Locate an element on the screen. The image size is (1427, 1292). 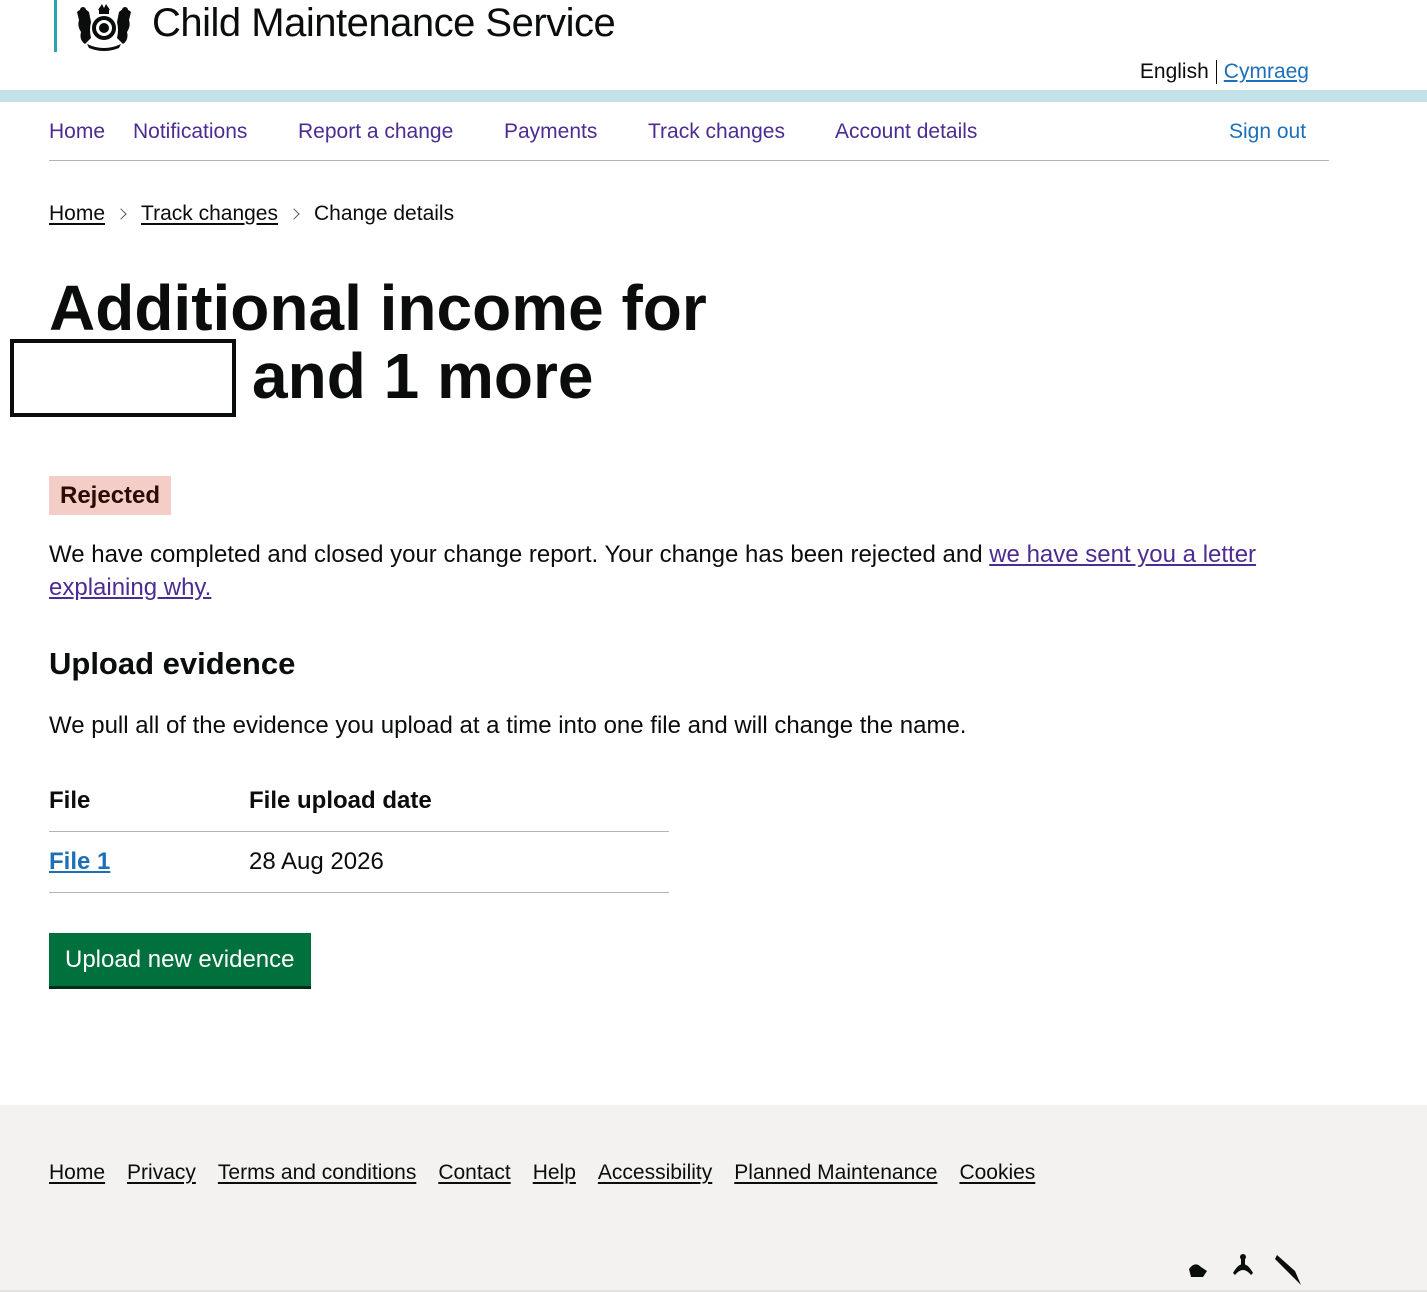
language-link-welsh: Cymraeg is located at coordinates (1263, 72).